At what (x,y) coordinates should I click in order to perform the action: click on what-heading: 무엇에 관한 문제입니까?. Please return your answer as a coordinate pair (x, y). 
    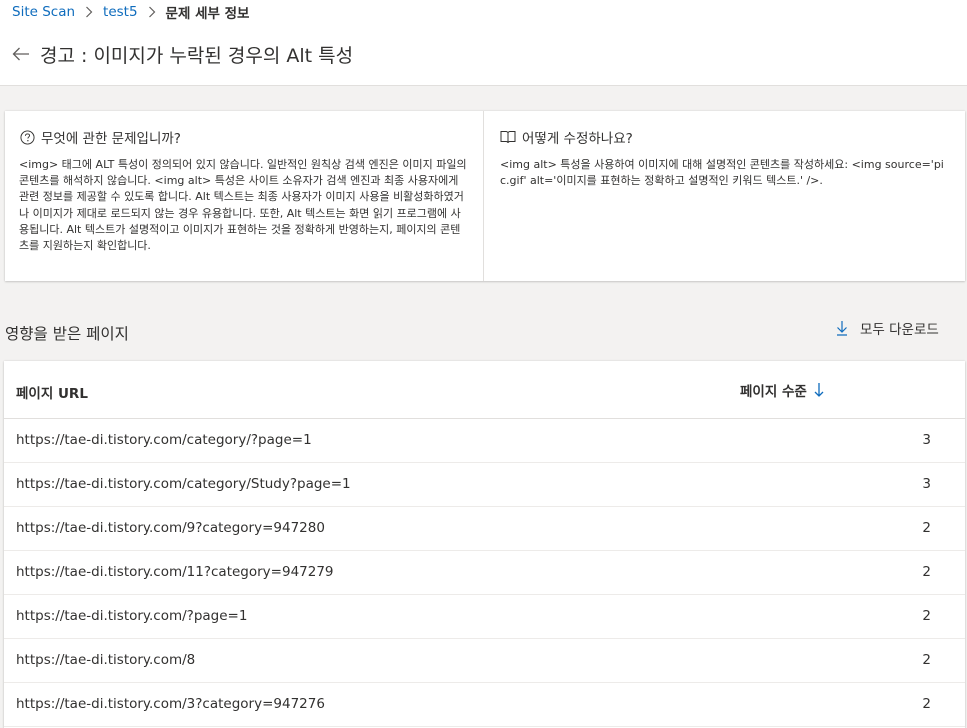
    Looking at the image, I should click on (111, 139).